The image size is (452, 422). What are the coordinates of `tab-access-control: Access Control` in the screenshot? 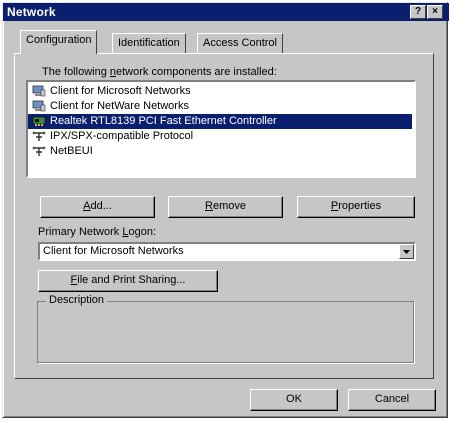 It's located at (240, 43).